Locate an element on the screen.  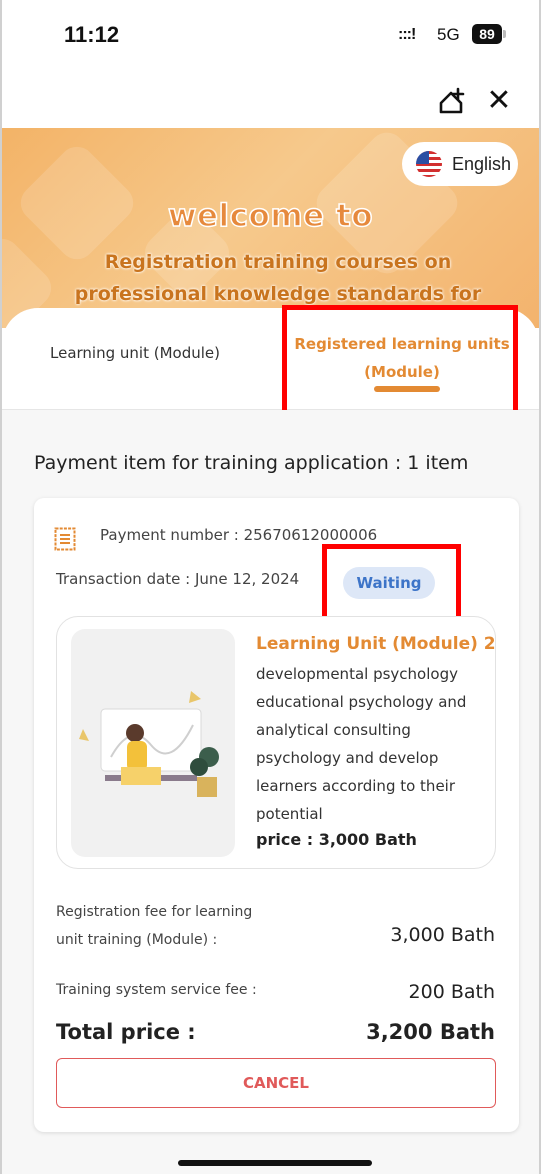
battery-tip is located at coordinates (504, 34).